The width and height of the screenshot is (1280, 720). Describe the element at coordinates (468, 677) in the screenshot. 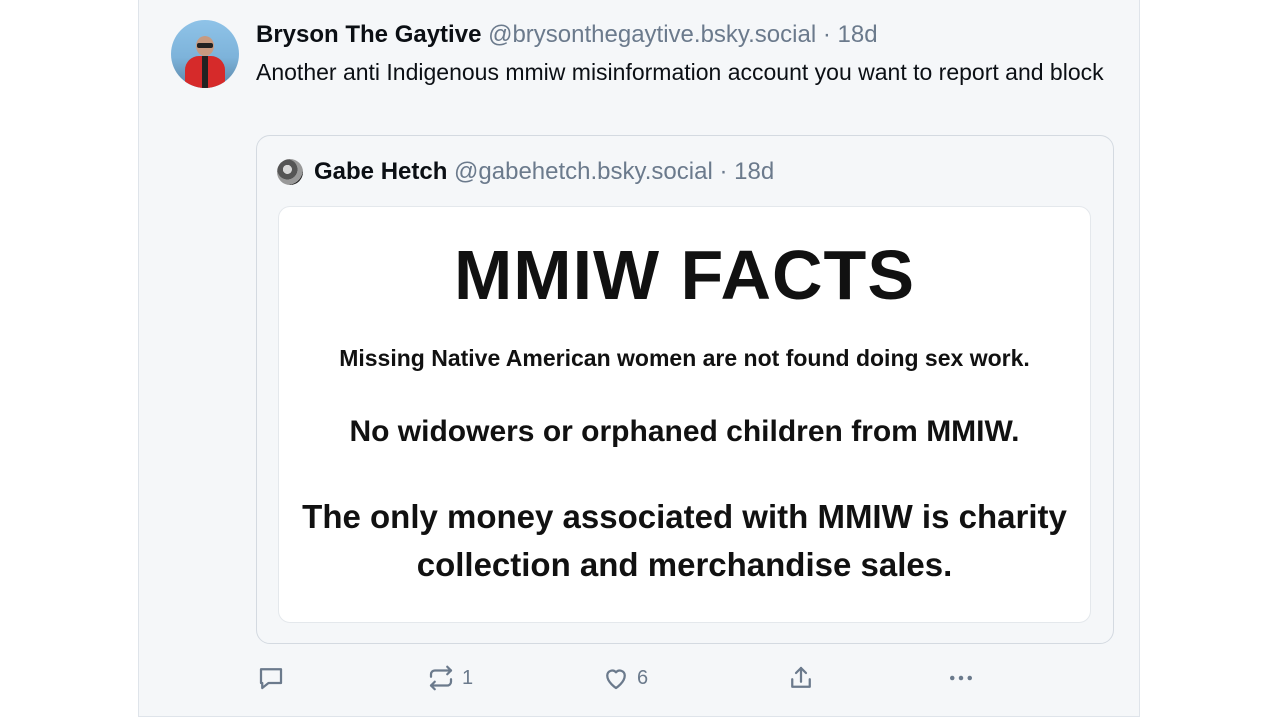

I see `repost-count: 1` at that location.